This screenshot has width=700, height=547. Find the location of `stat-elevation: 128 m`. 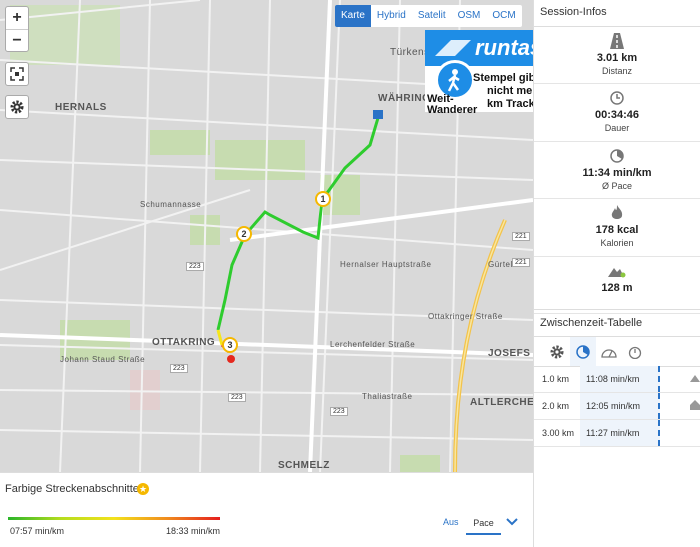

stat-elevation: 128 m is located at coordinates (617, 285).